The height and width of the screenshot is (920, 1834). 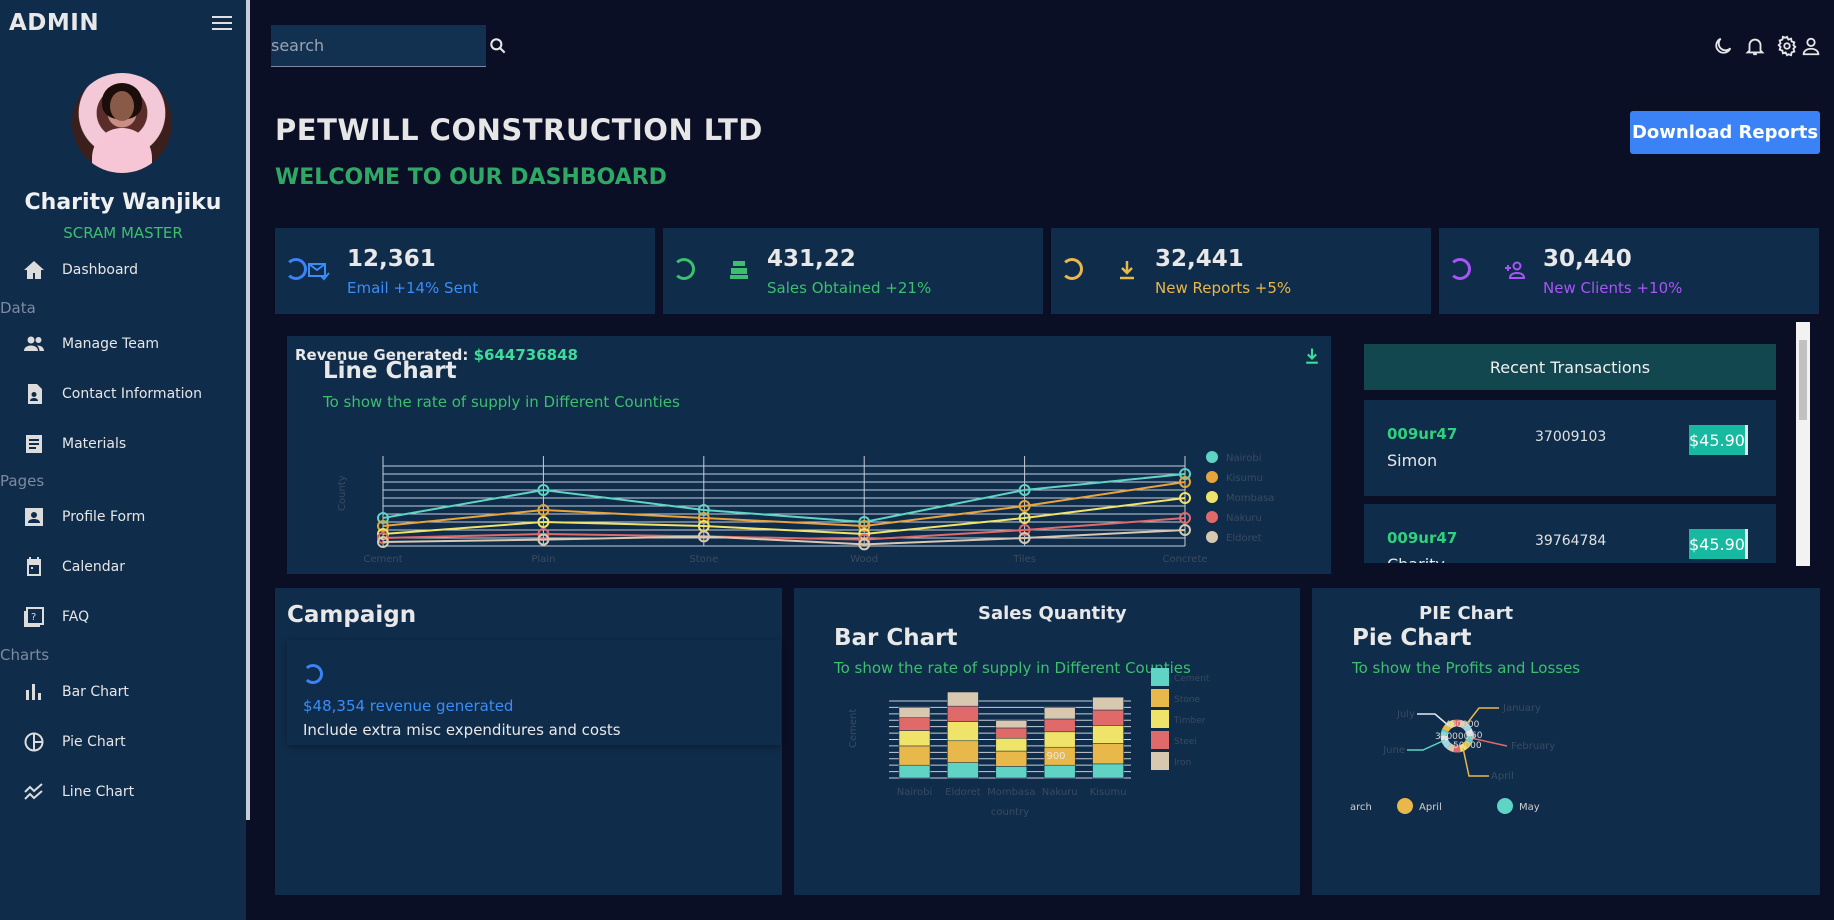 I want to click on transaction-cost: $45.90, so click(x=1718, y=440).